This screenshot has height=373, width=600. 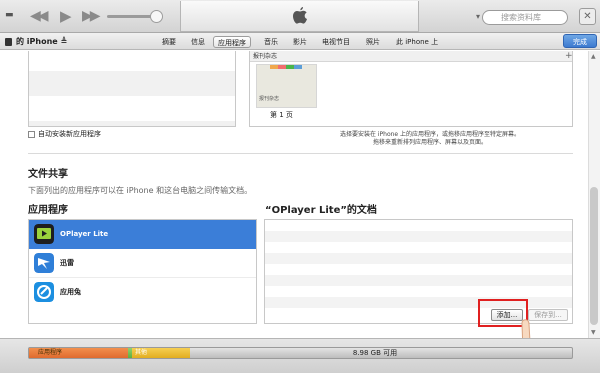 I want to click on iphone-icon, so click(x=8, y=42).